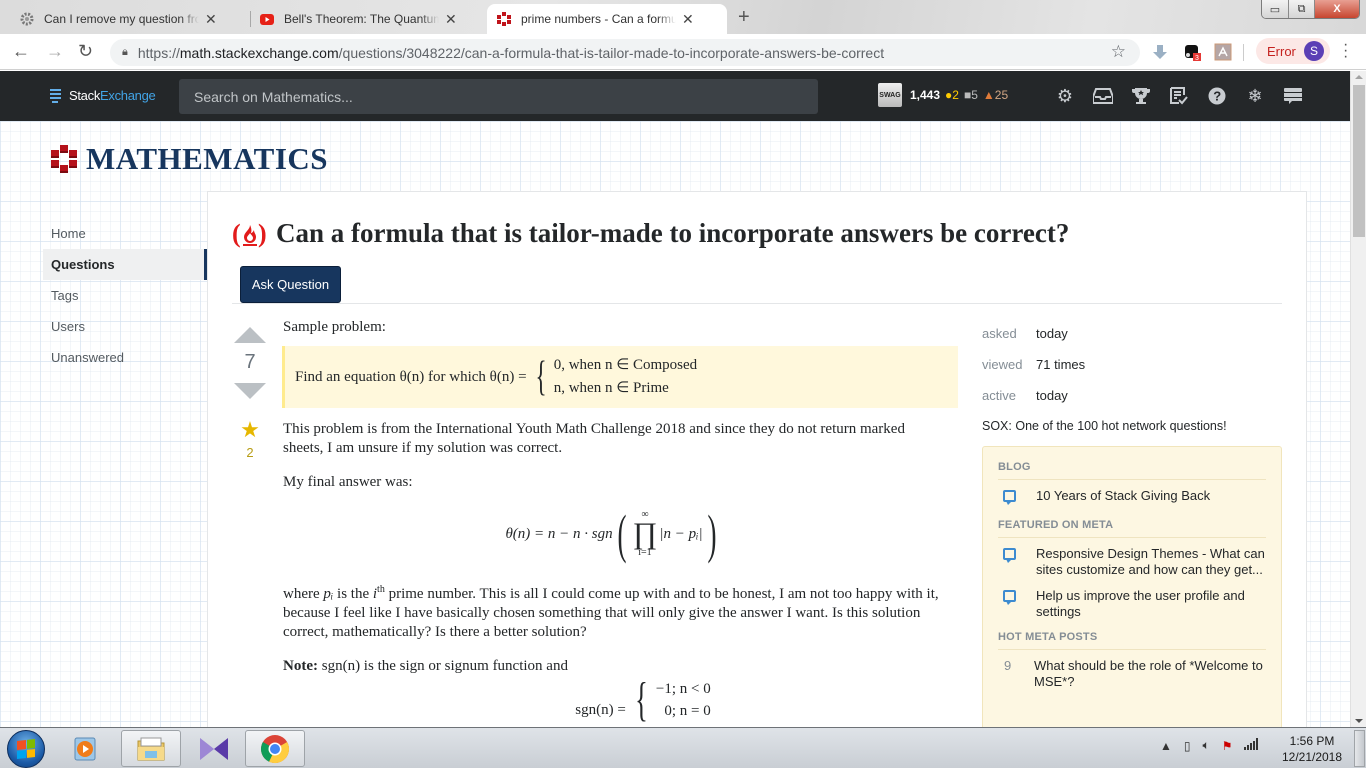  What do you see at coordinates (925, 95) in the screenshot?
I see `reputation: 1,443` at bounding box center [925, 95].